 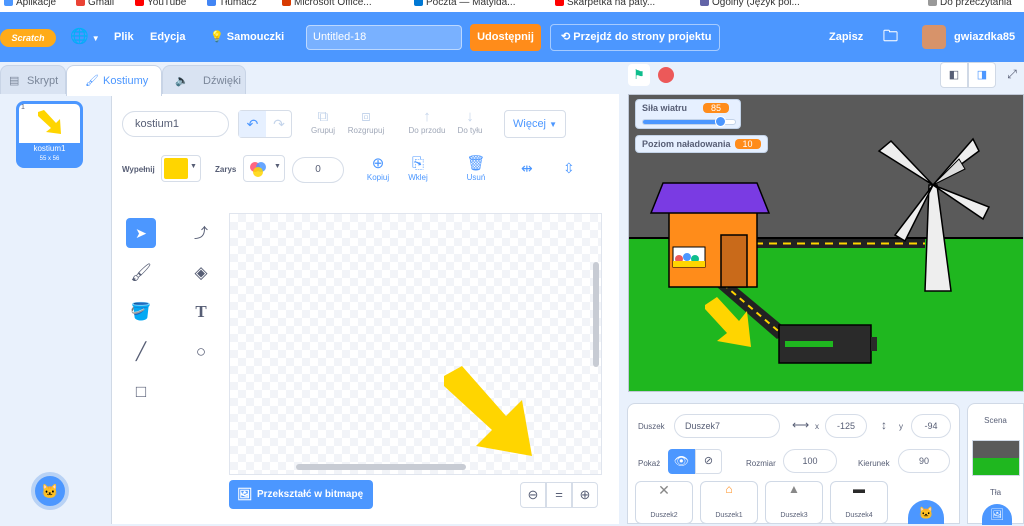 What do you see at coordinates (381, 467) in the screenshot?
I see `horizontal-scrollbar` at bounding box center [381, 467].